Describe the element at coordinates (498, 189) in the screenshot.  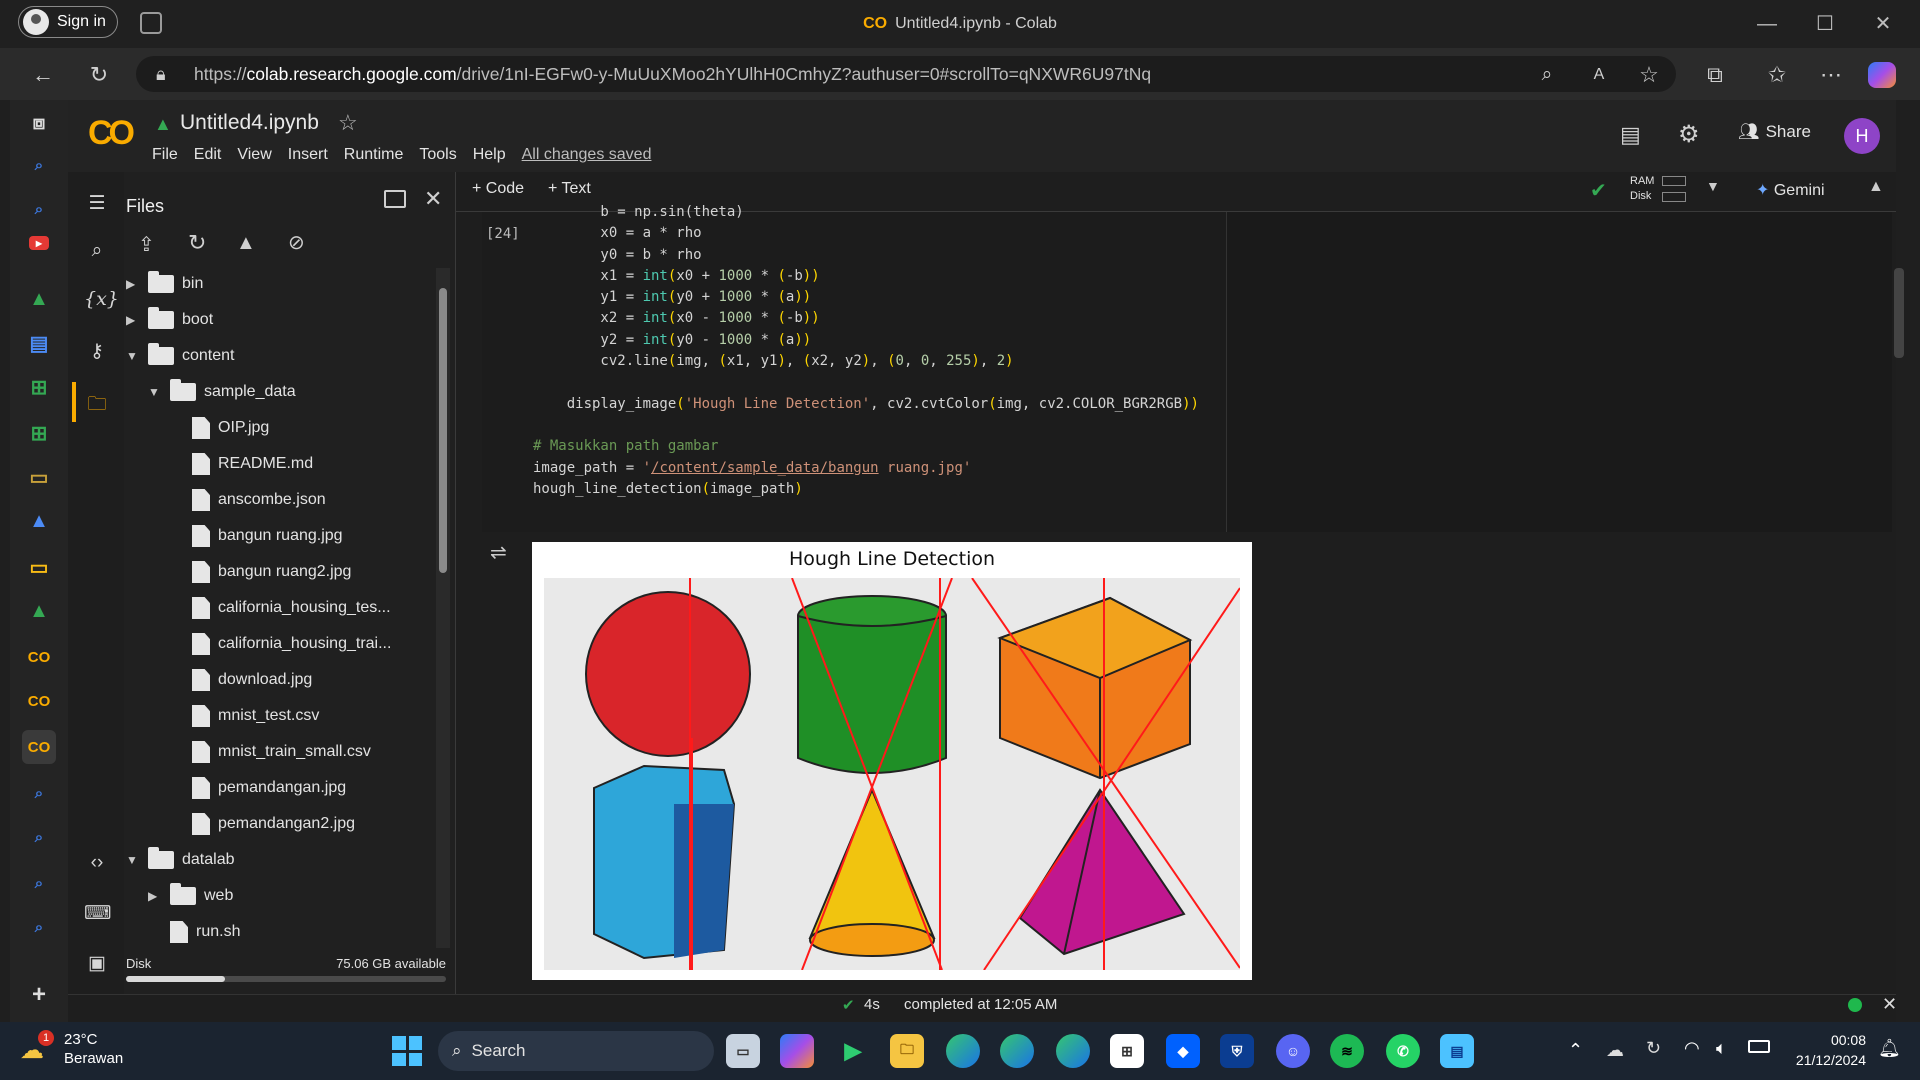
I see `add-code-button: + Code` at that location.